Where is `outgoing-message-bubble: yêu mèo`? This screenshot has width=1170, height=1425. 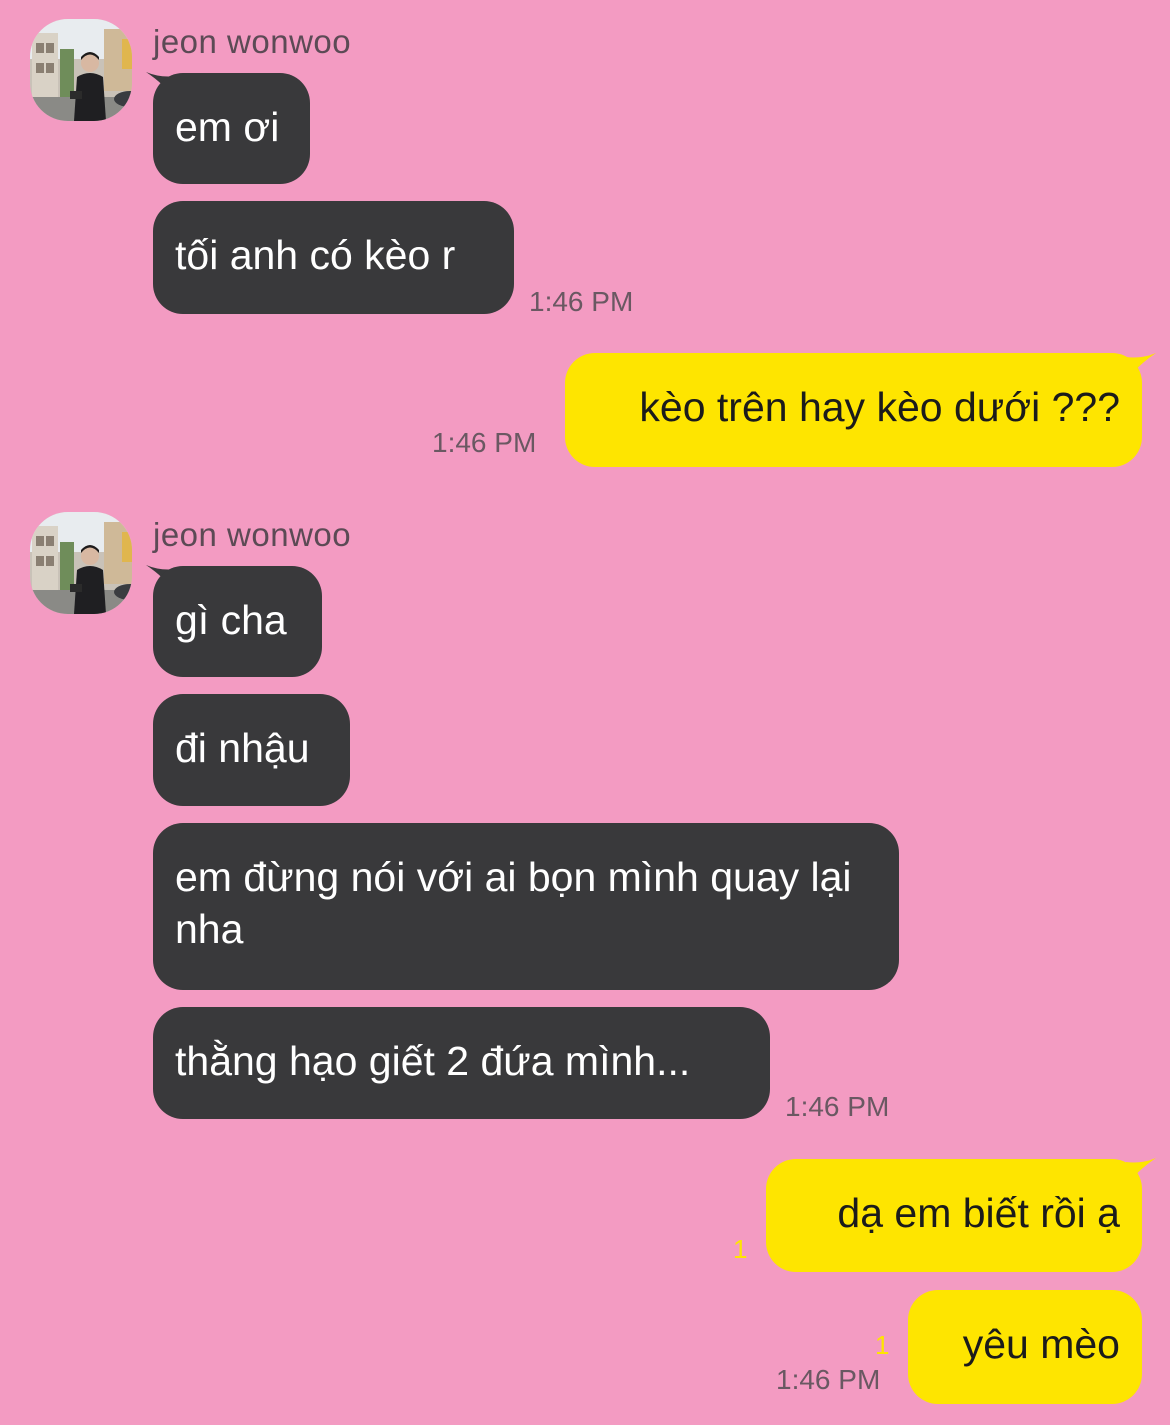 outgoing-message-bubble: yêu mèo is located at coordinates (1025, 1347).